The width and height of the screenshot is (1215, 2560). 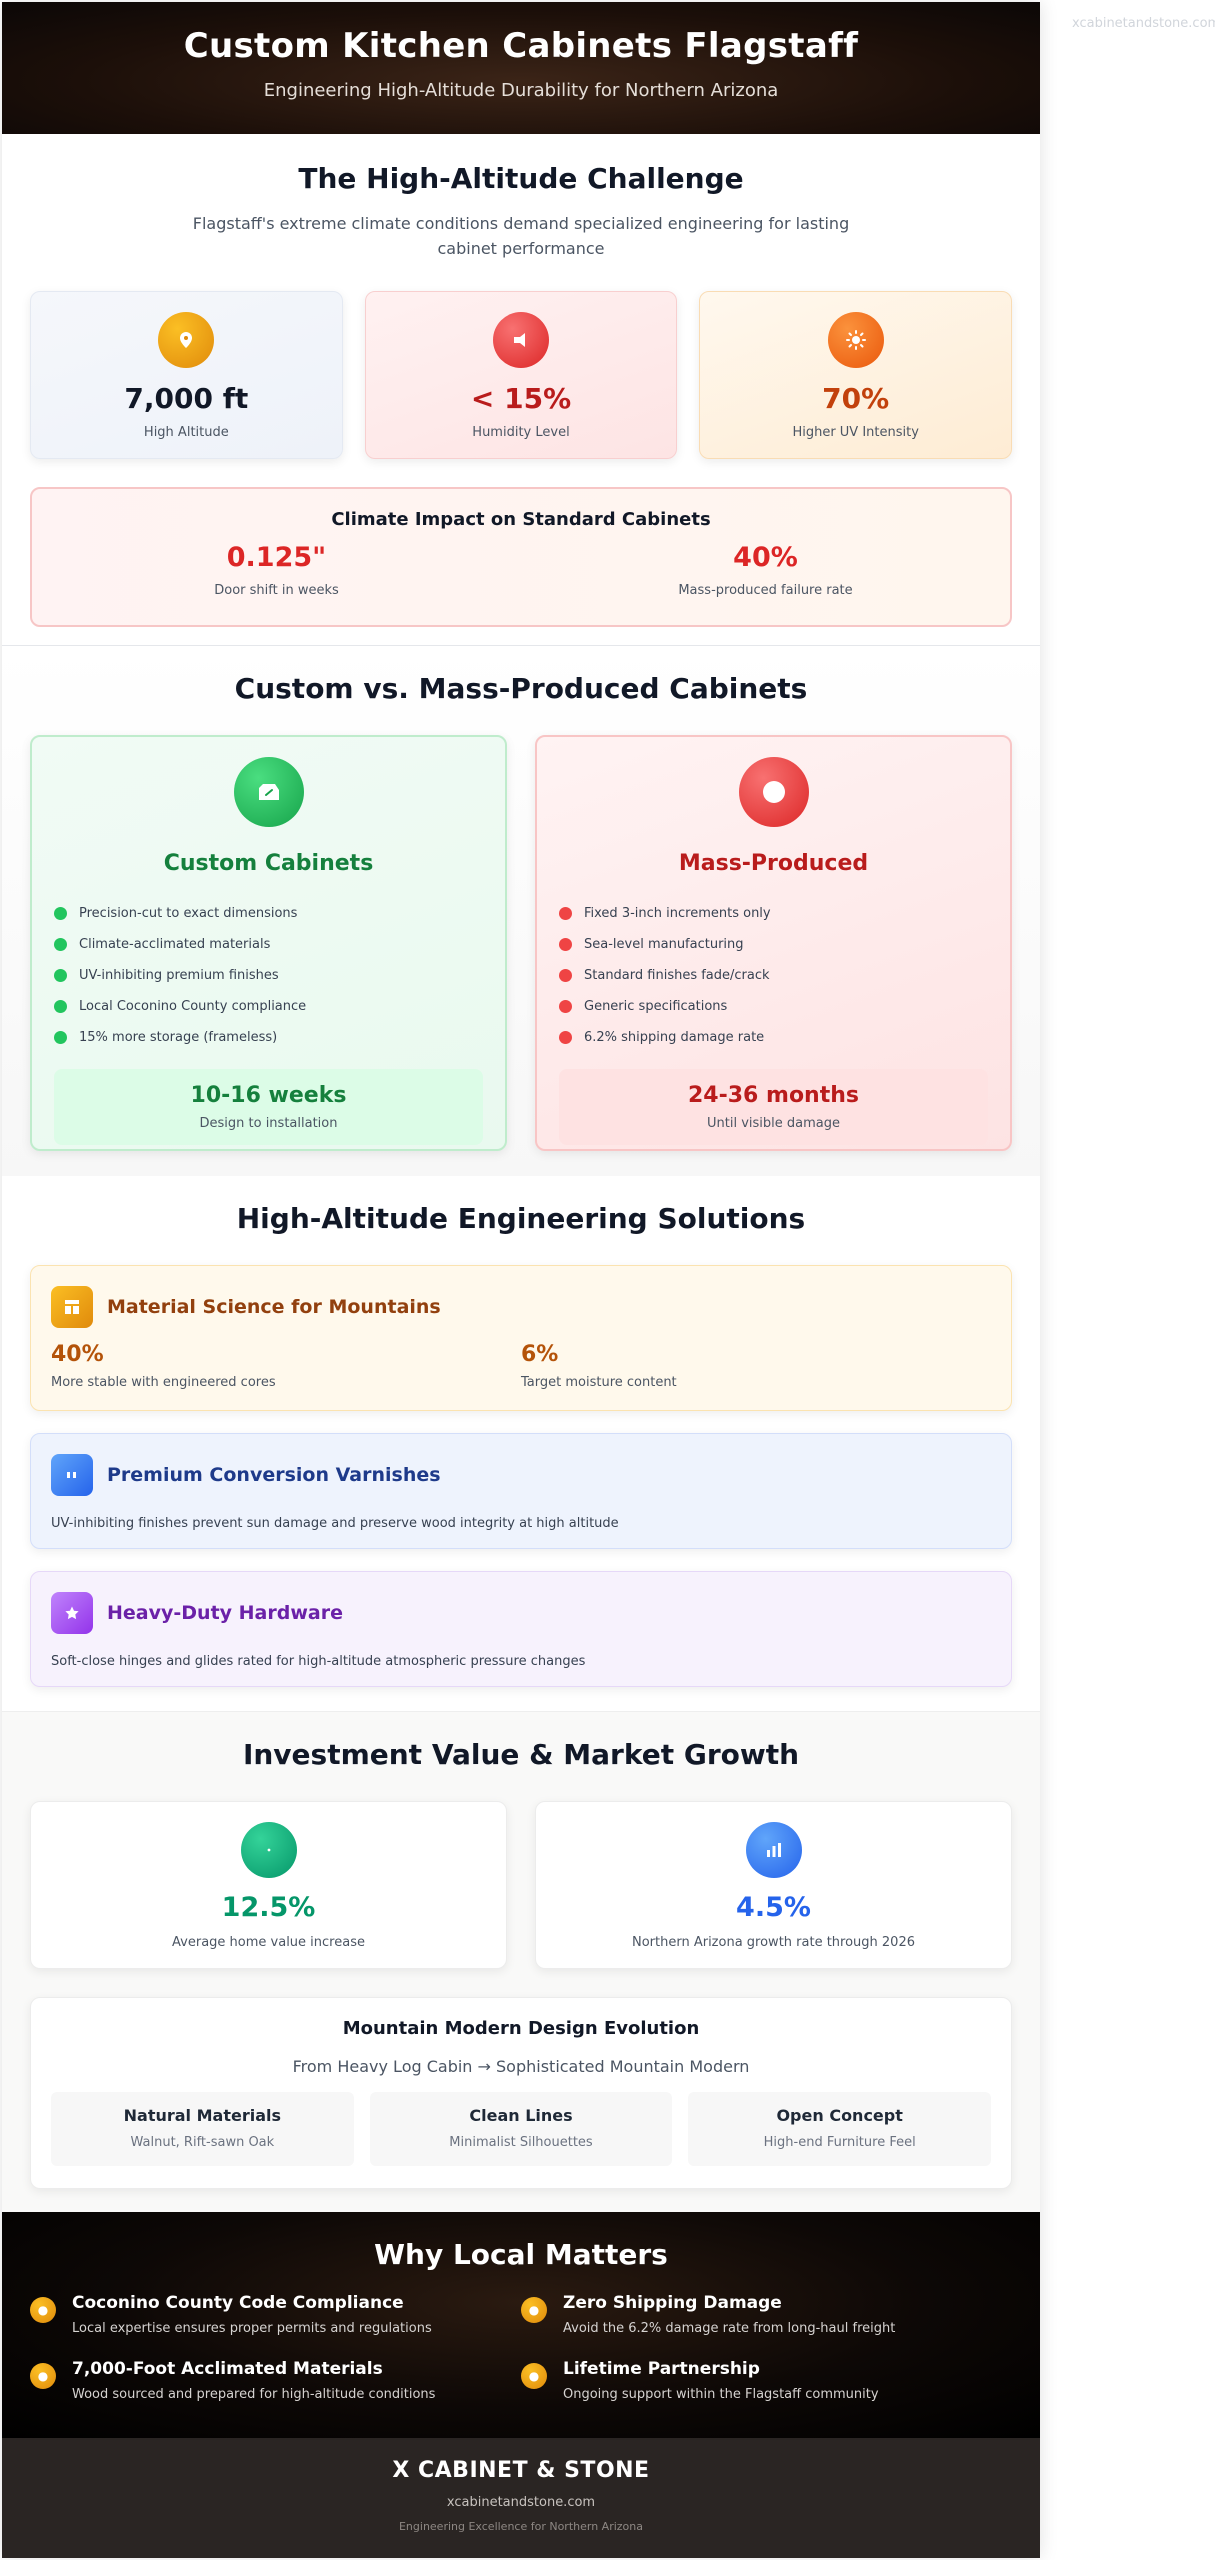 What do you see at coordinates (274, 1307) in the screenshot?
I see `material-title: Material Science for Mountains` at bounding box center [274, 1307].